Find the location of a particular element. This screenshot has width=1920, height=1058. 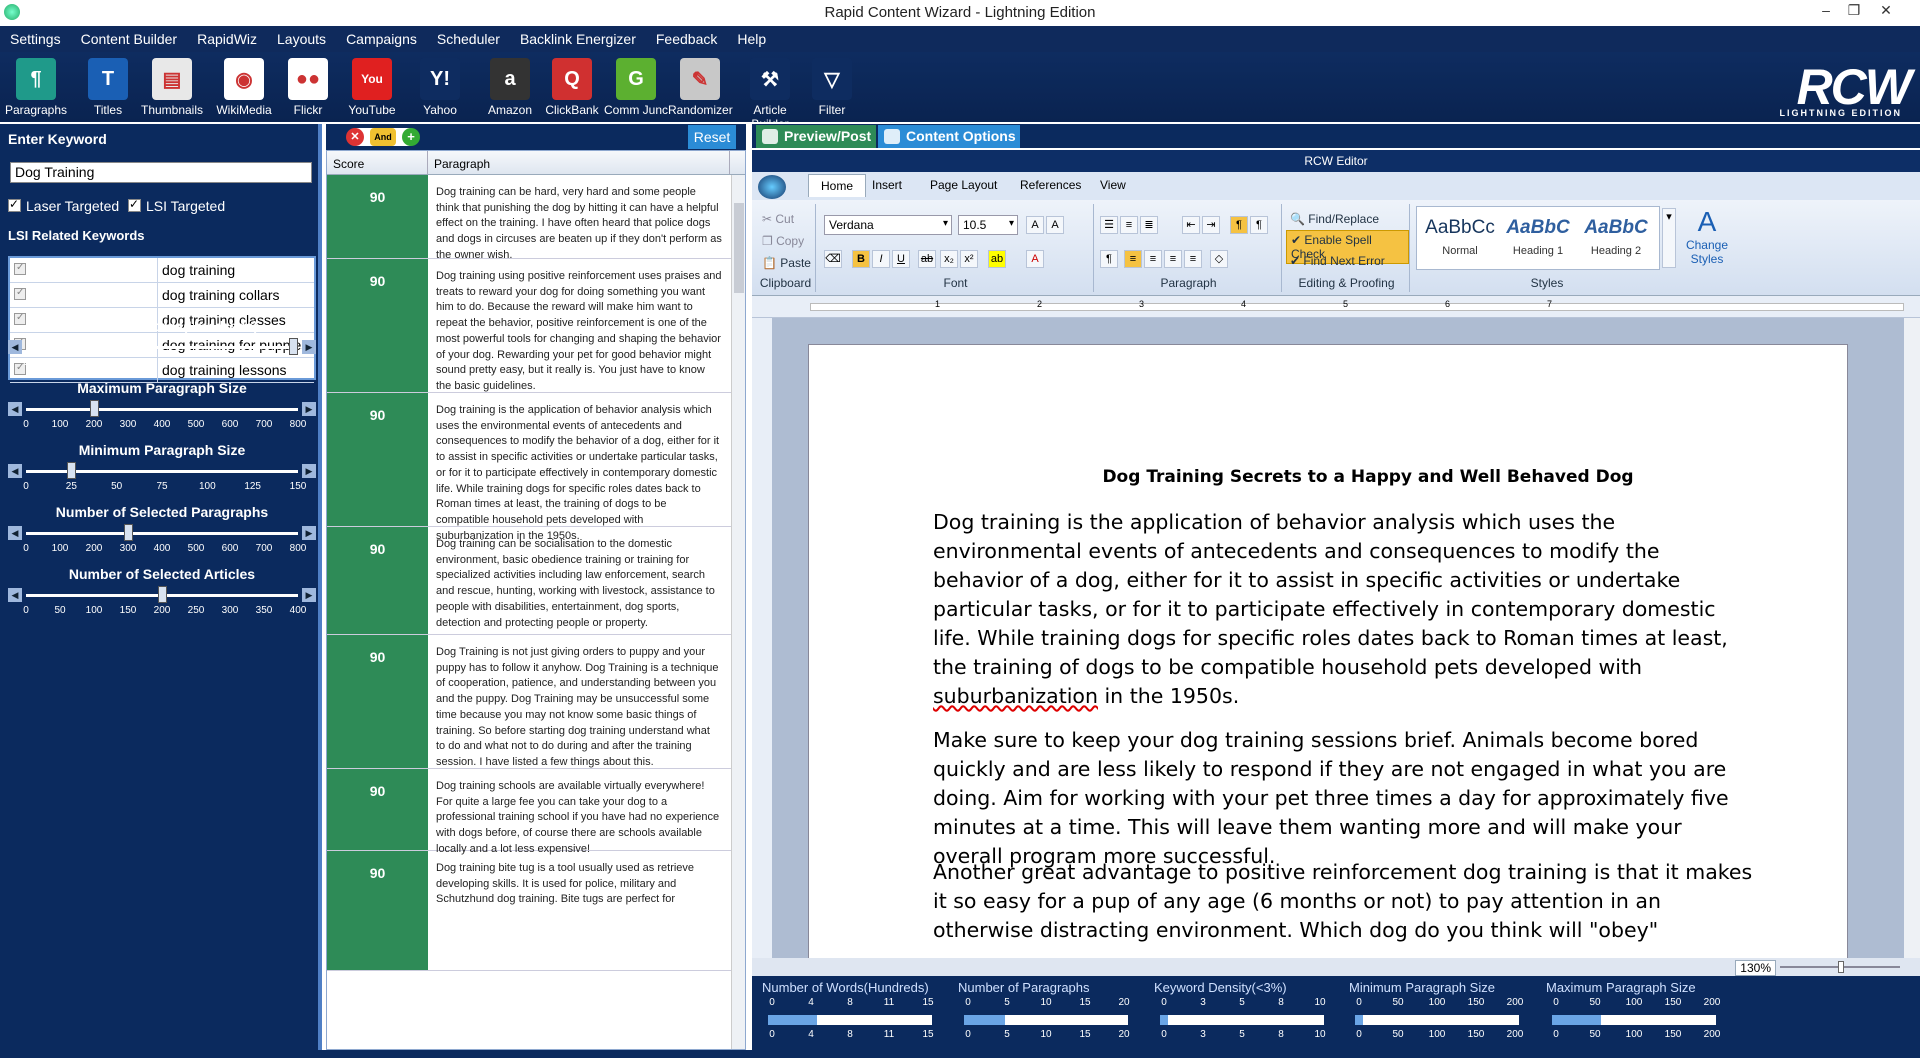

styles-scroll: ▾ is located at coordinates (1669, 238).